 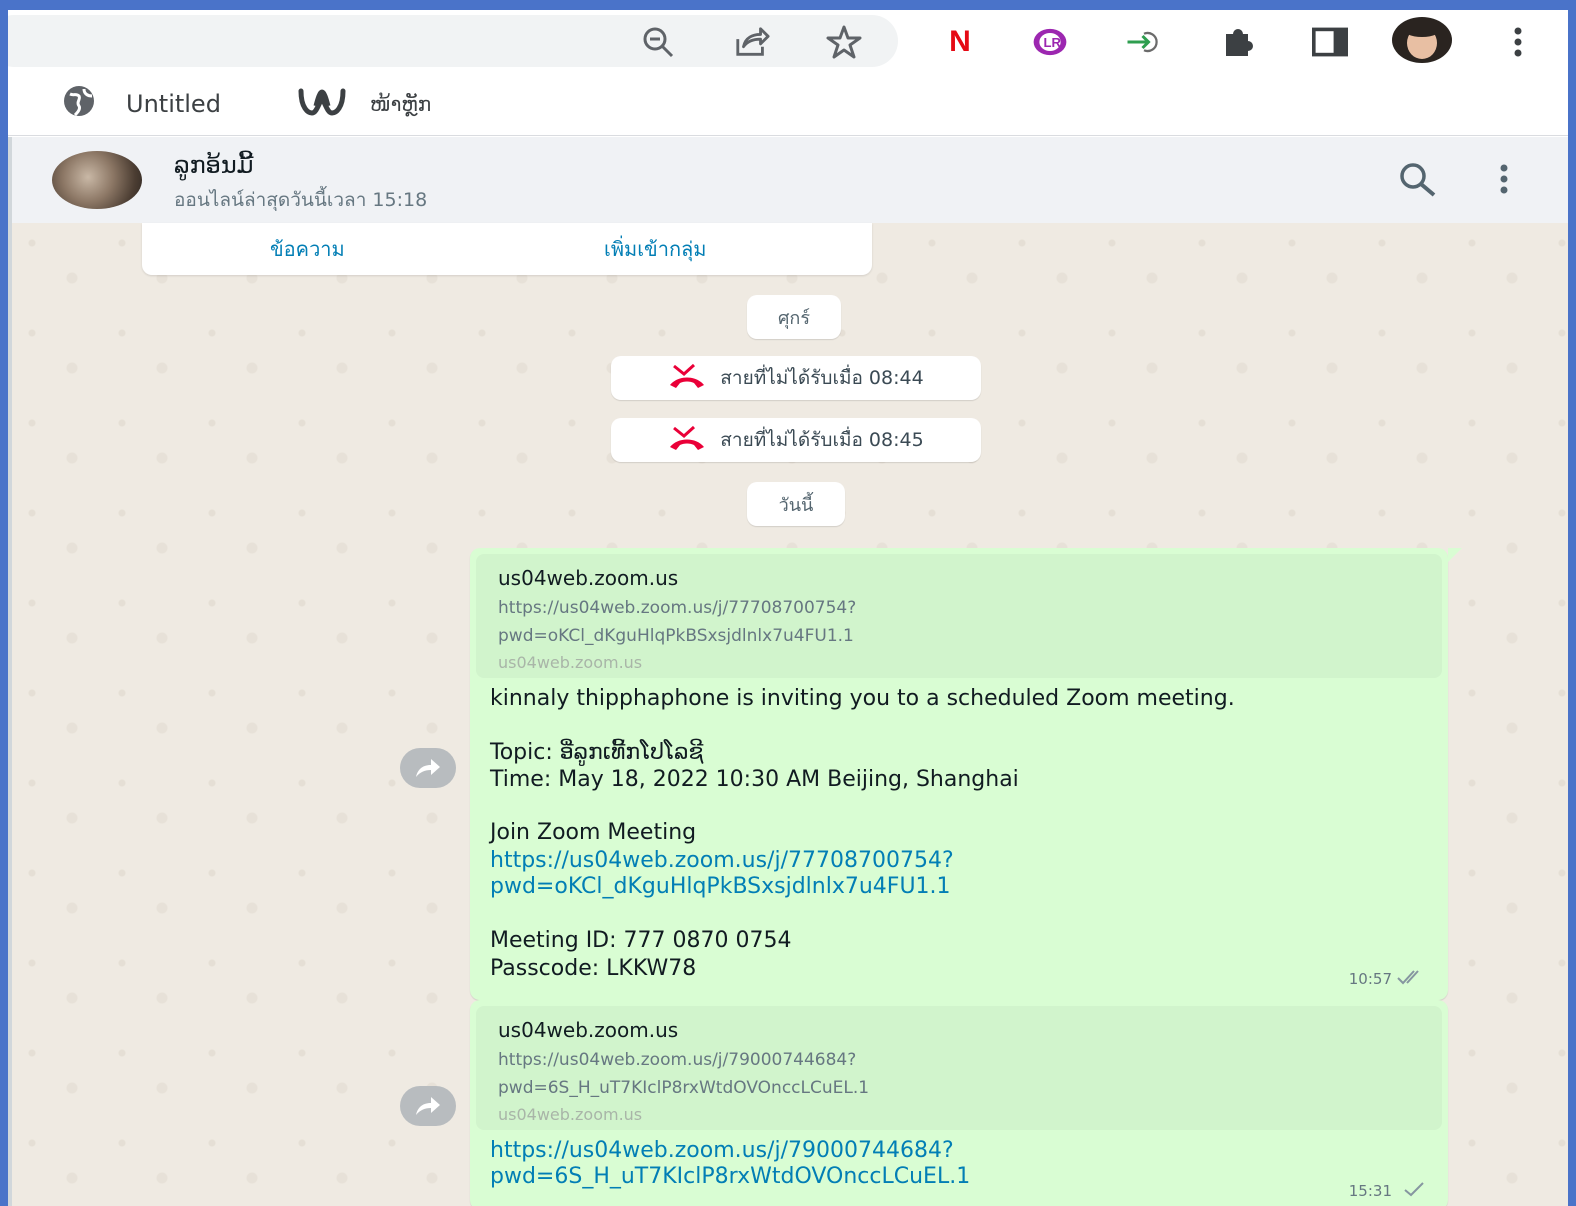 What do you see at coordinates (722, 860) in the screenshot?
I see `message-link: https://us04web.zoom.us/j/77708700754?` at bounding box center [722, 860].